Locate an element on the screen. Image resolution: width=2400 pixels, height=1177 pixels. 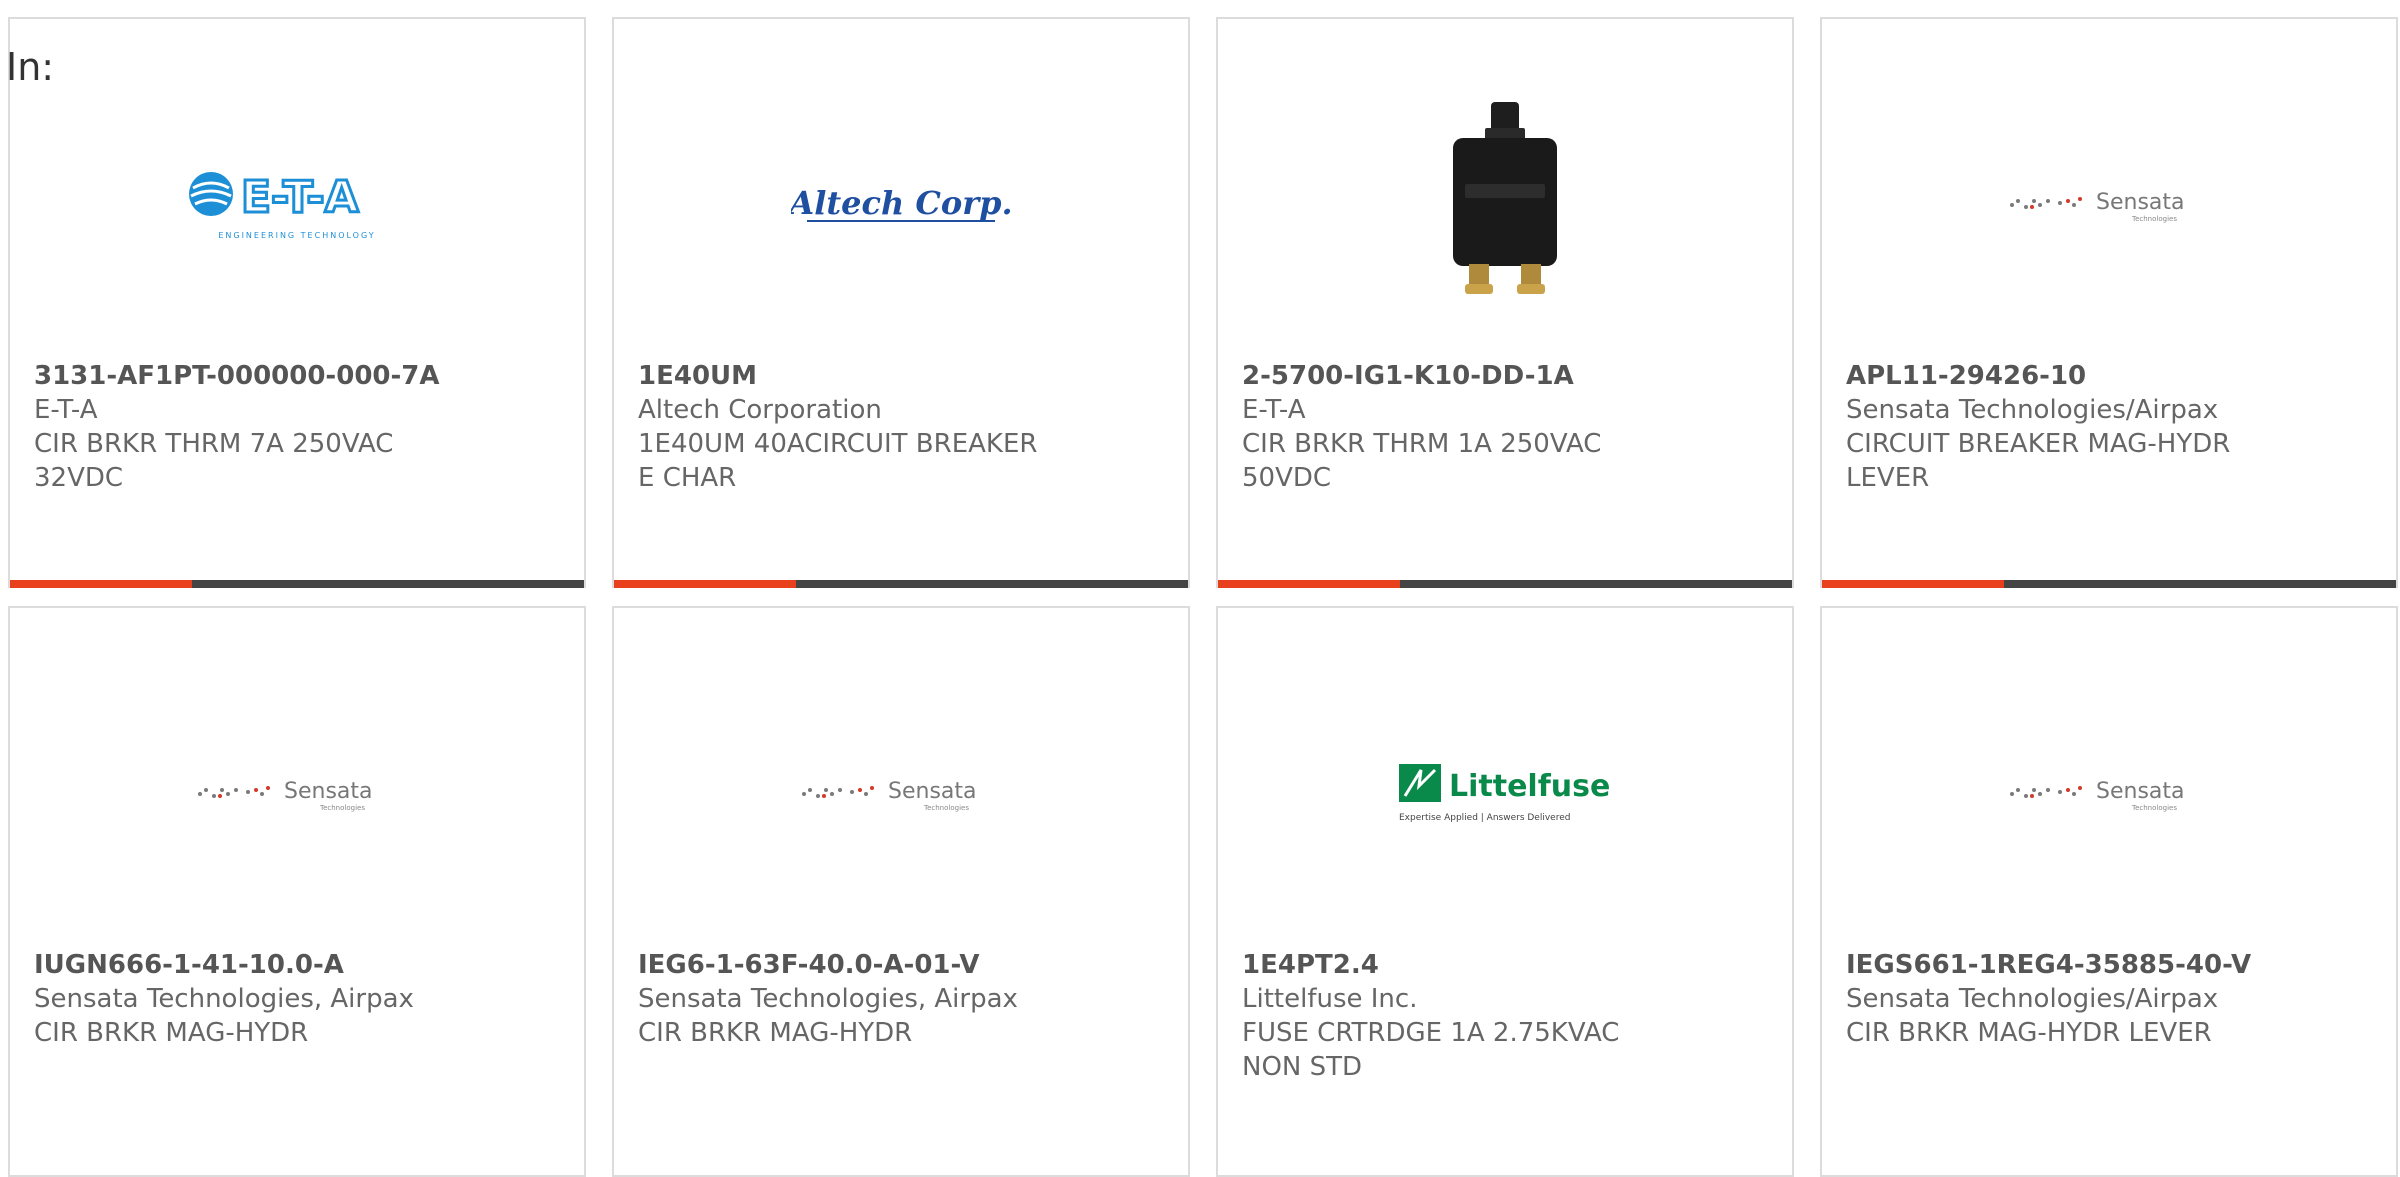
part-number: 1E40UM is located at coordinates (901, 376).